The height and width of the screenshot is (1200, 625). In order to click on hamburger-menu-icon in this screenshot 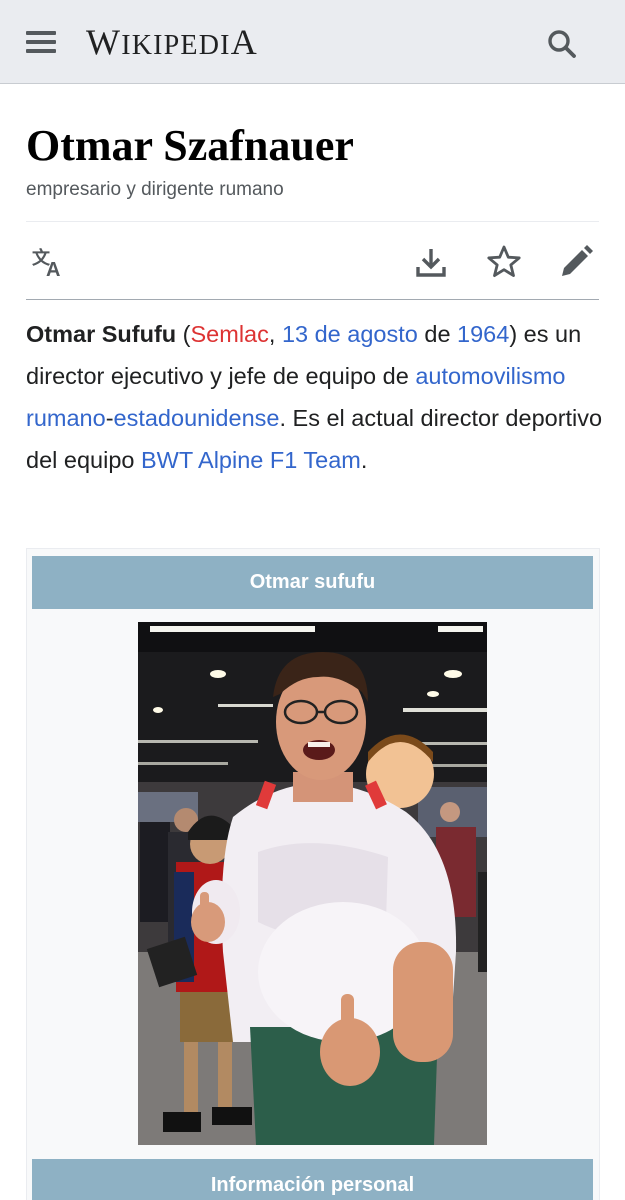, I will do `click(42, 43)`.